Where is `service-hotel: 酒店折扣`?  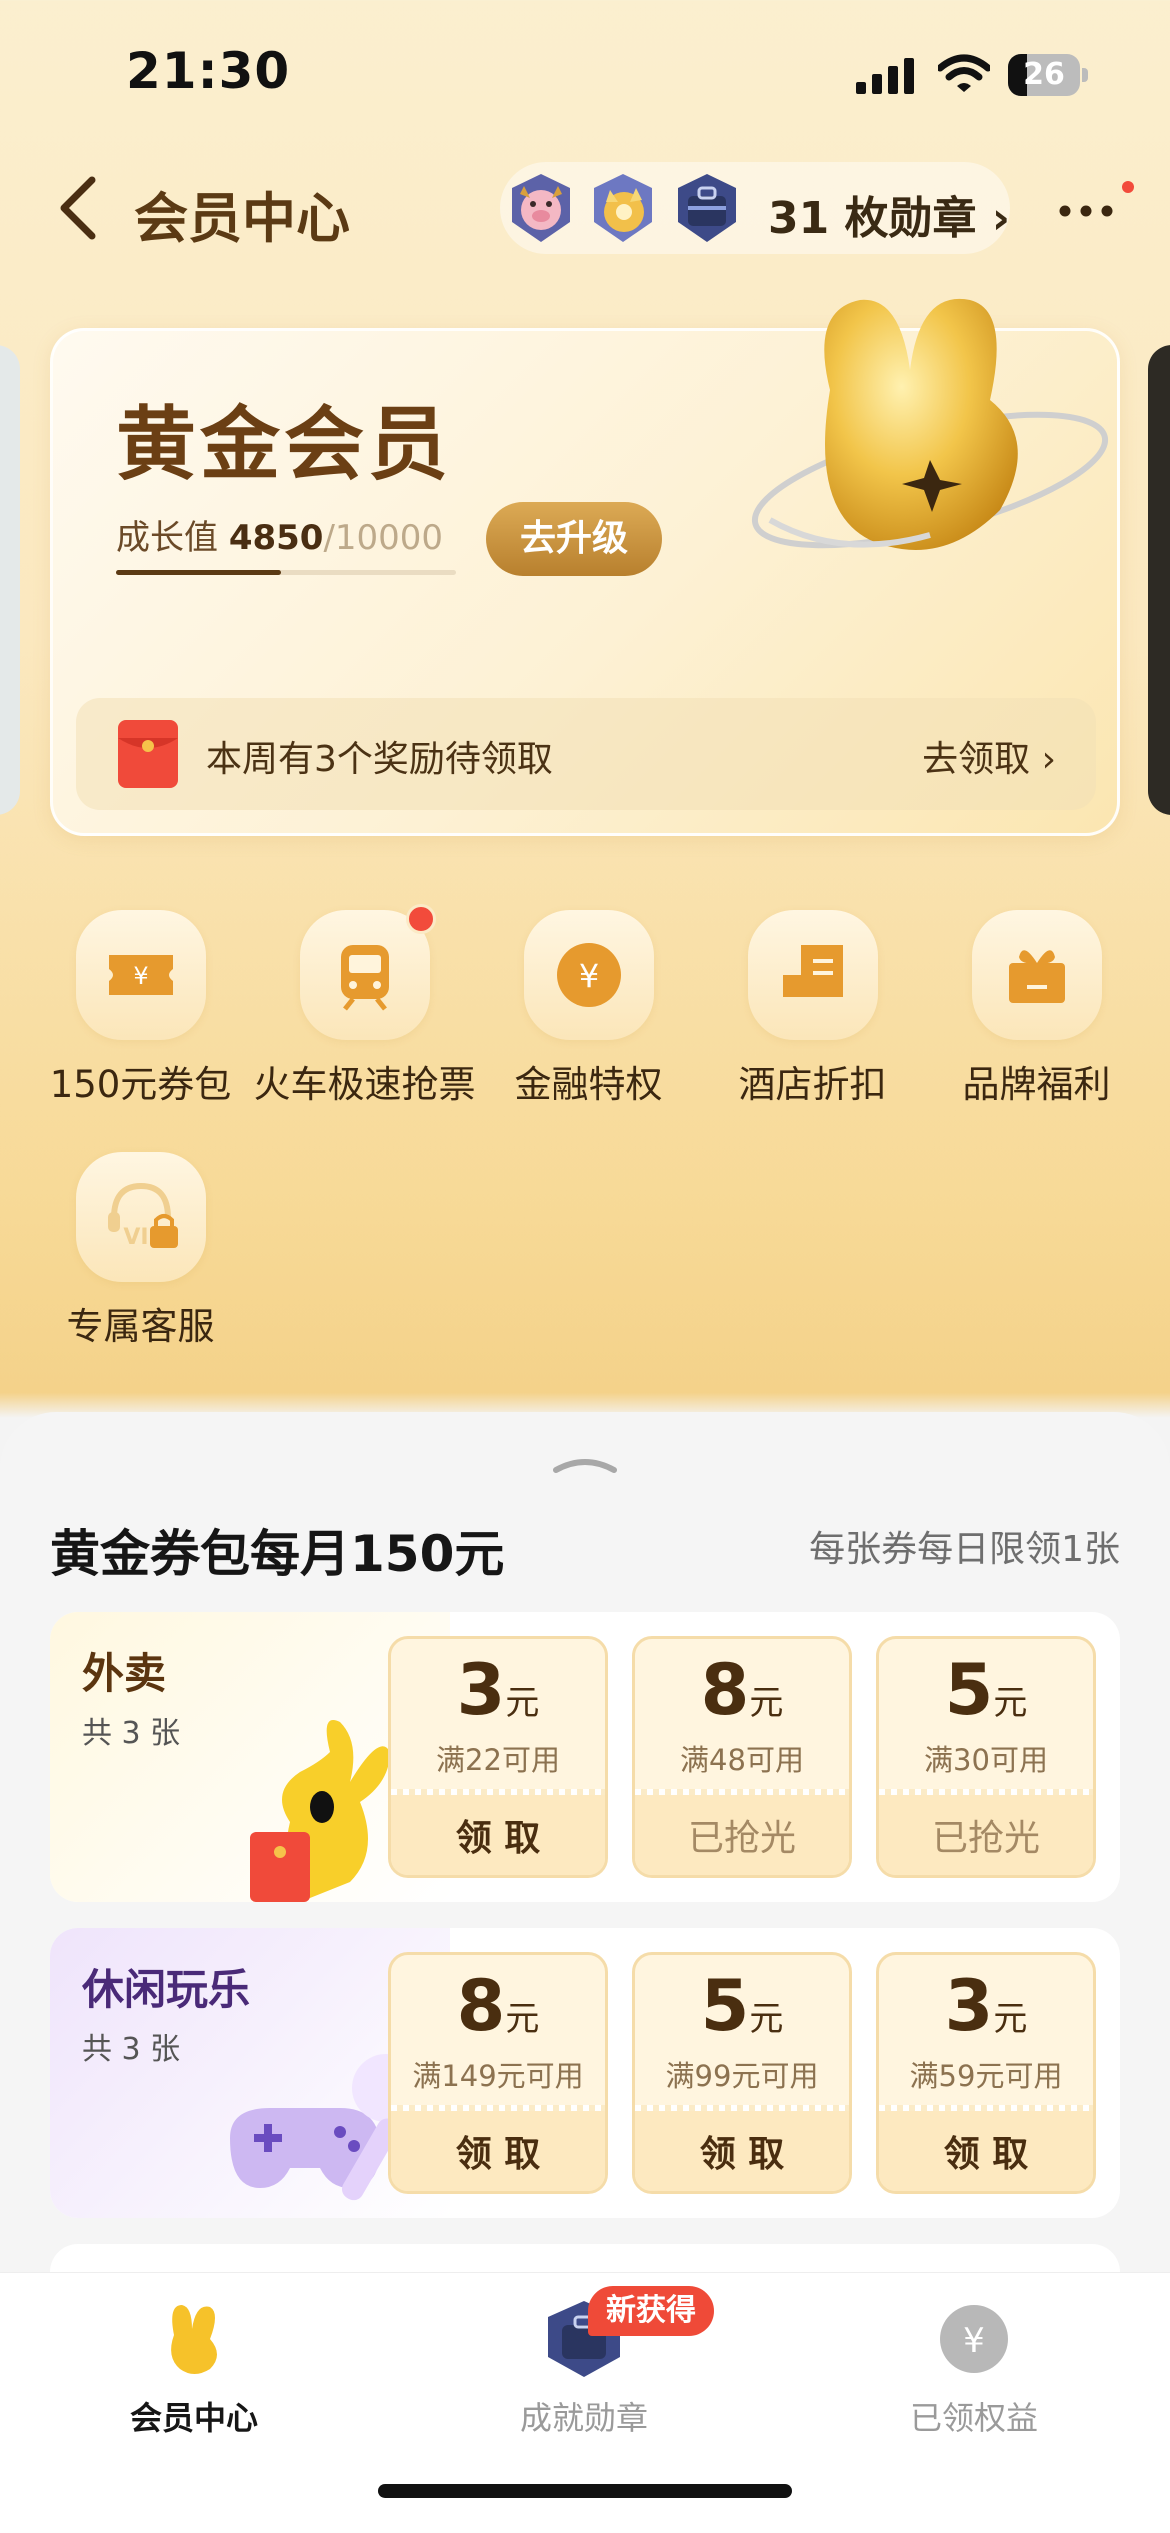
service-hotel: 酒店折扣 is located at coordinates (812, 1009).